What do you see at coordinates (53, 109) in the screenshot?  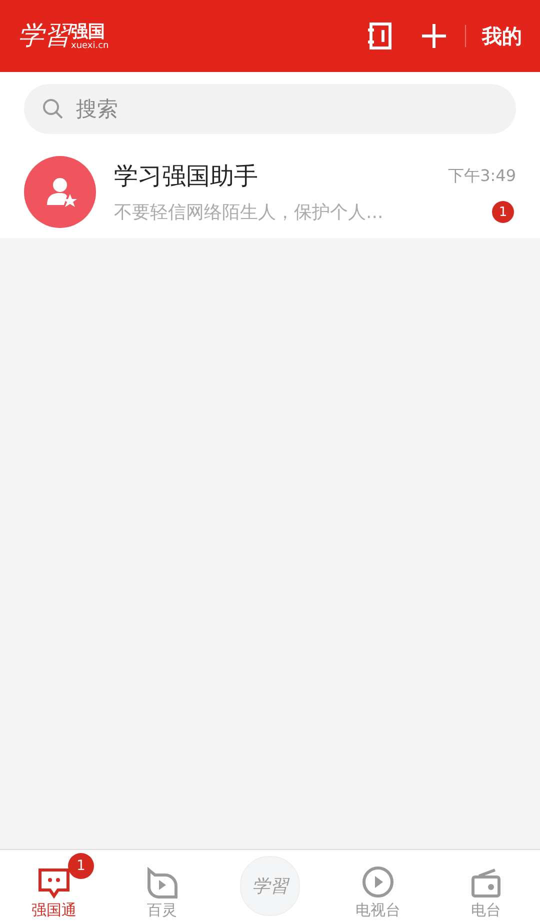 I see `search-icon` at bounding box center [53, 109].